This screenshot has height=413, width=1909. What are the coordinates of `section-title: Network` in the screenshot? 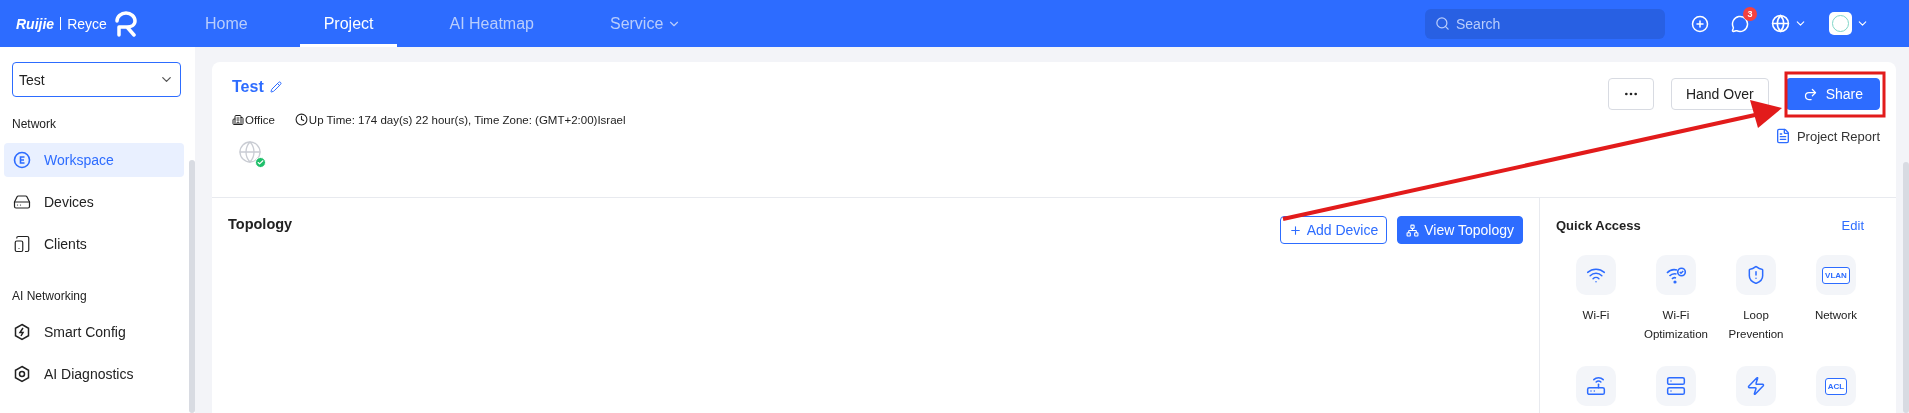 It's located at (34, 124).